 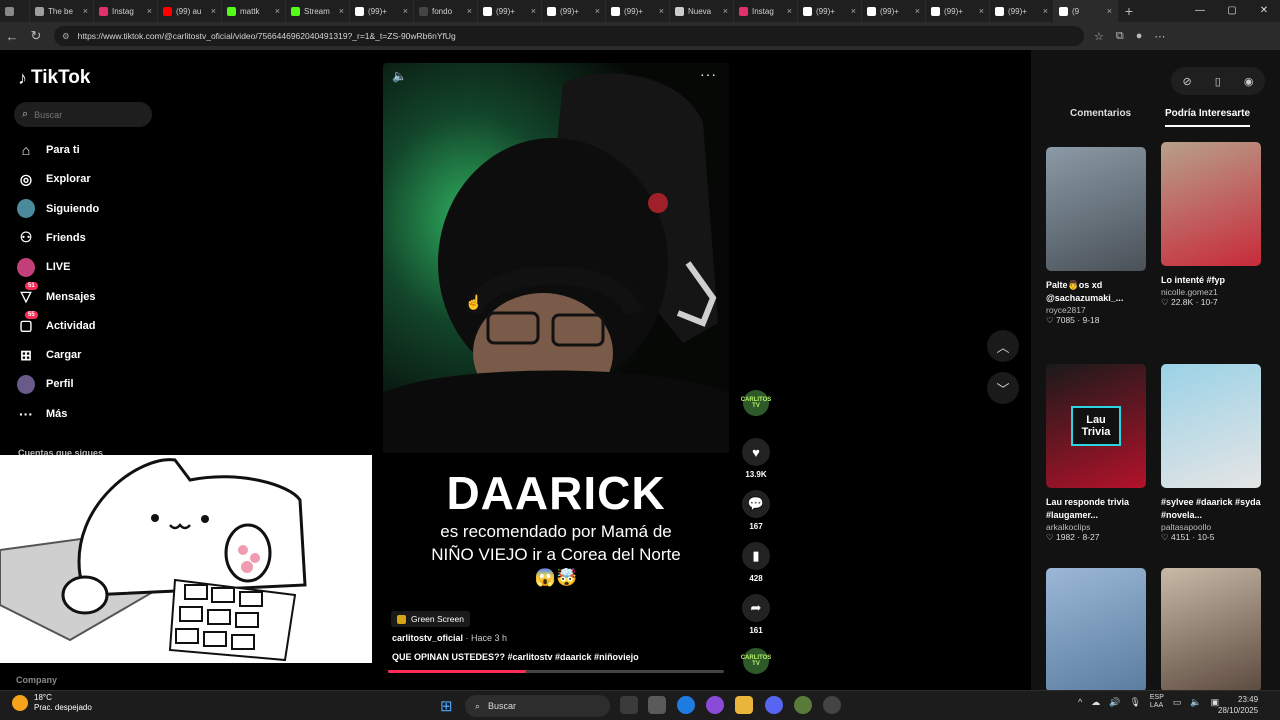 I want to click on taskbar-search: ⌕ Buscar, so click(x=537, y=706).